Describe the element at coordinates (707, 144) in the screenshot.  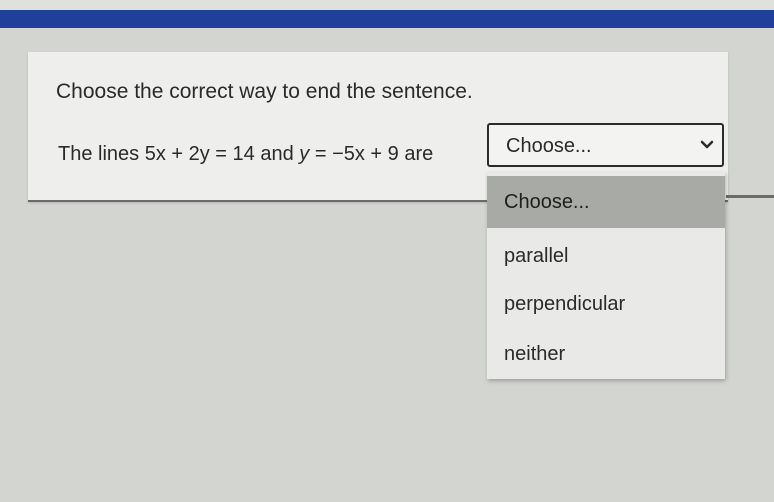
I see `chevron-down-icon` at that location.